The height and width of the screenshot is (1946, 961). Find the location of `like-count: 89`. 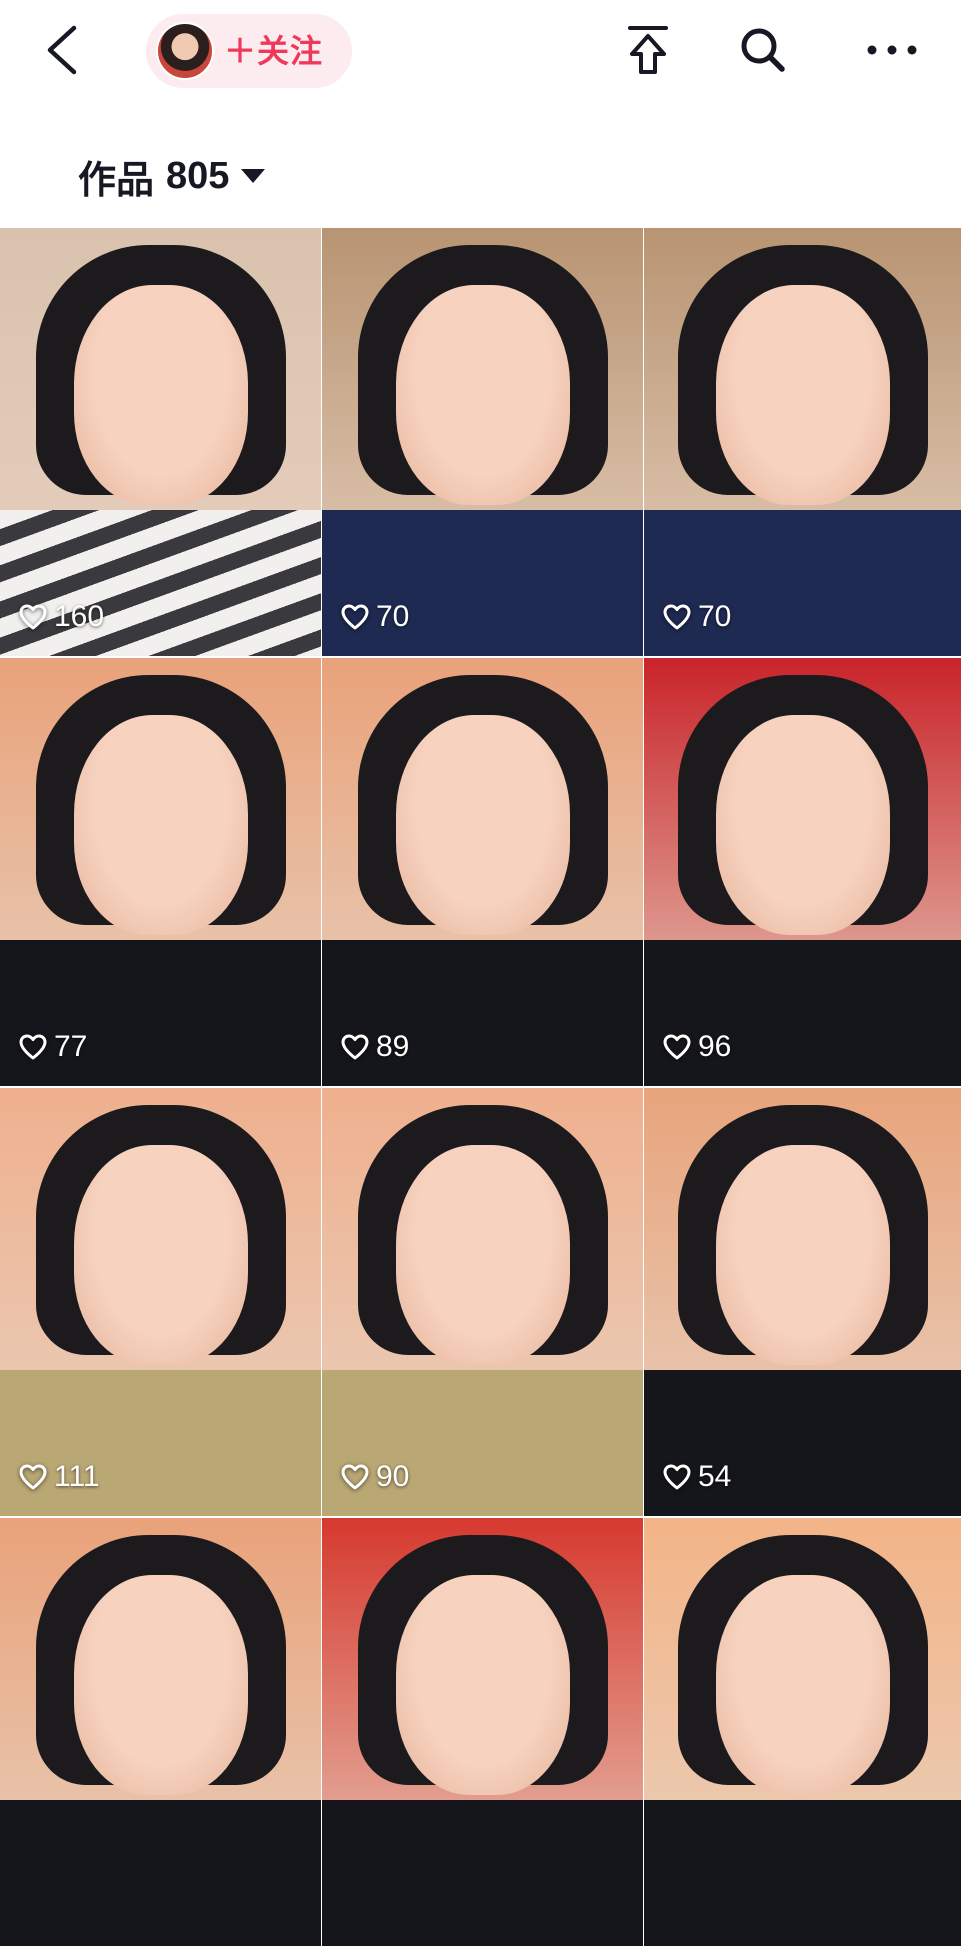

like-count: 89 is located at coordinates (374, 1047).